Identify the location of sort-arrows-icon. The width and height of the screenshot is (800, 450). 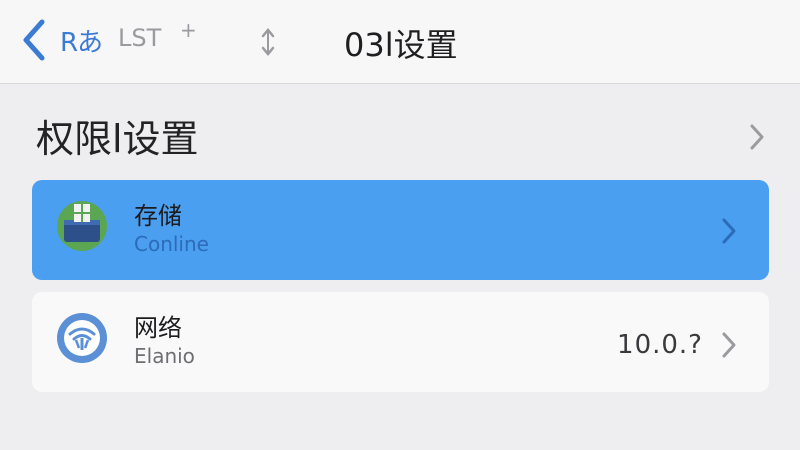
(268, 42).